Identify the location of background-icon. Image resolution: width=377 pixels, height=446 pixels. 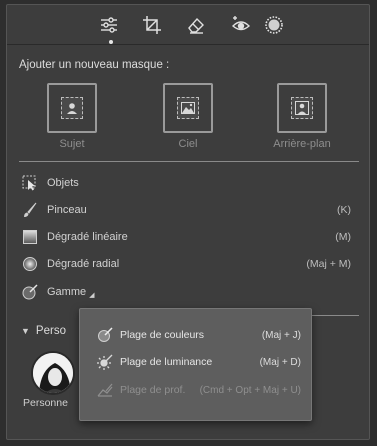
(302, 108).